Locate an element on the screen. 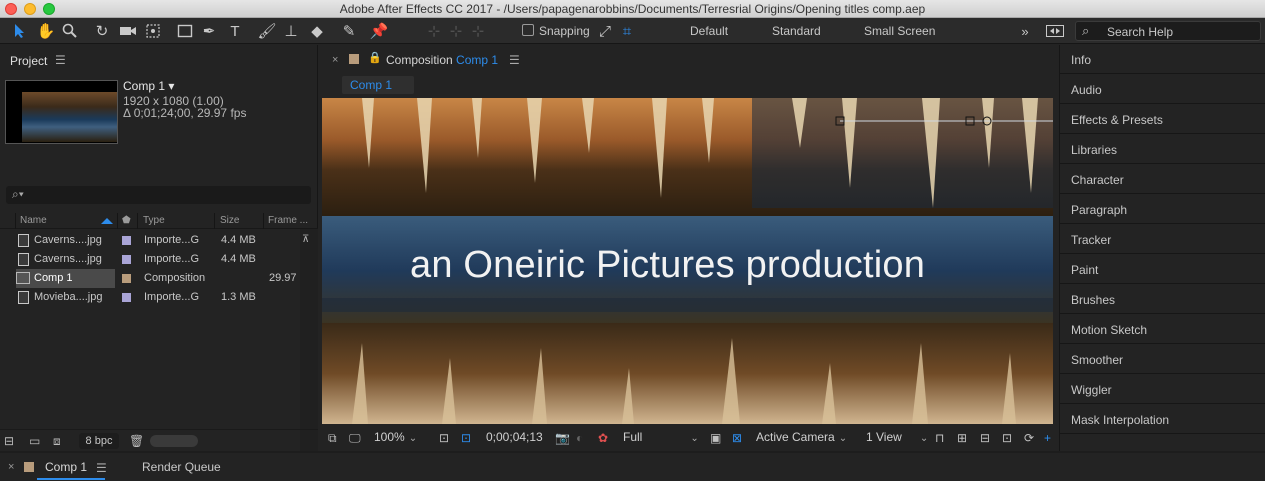 The height and width of the screenshot is (481, 1265). column-size: Size is located at coordinates (229, 220).